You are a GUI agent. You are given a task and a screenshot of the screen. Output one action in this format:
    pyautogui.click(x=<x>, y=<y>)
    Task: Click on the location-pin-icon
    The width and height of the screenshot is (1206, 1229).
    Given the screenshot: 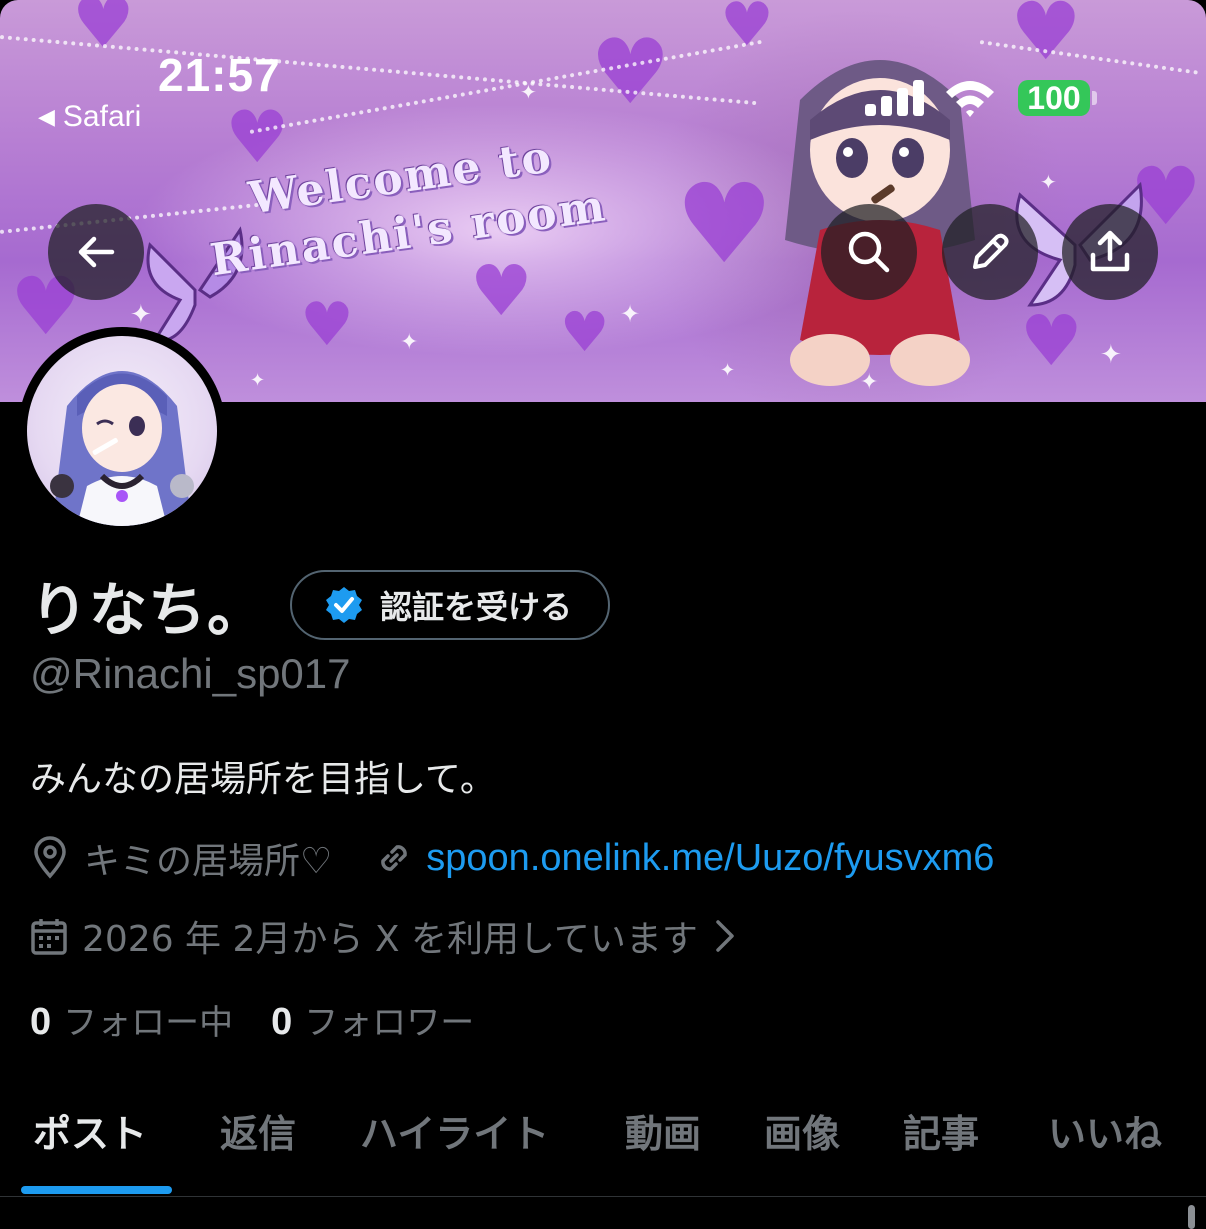 What is the action you would take?
    pyautogui.click(x=50, y=857)
    